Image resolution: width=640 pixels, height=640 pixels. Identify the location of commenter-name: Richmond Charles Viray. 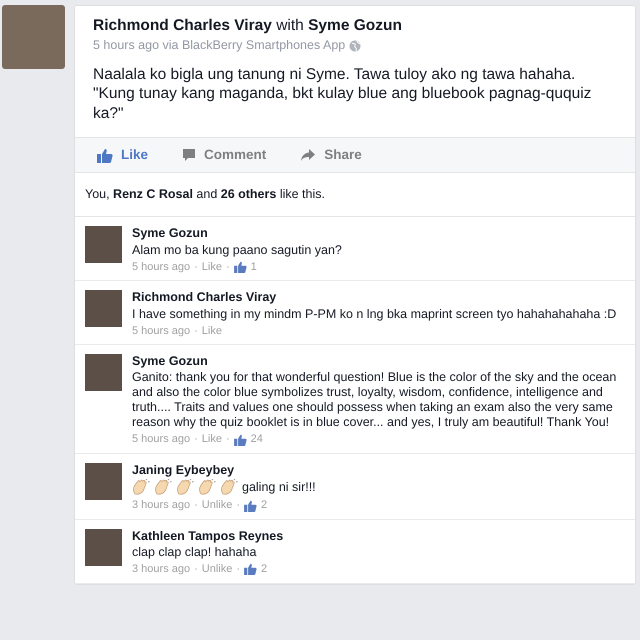
(374, 298).